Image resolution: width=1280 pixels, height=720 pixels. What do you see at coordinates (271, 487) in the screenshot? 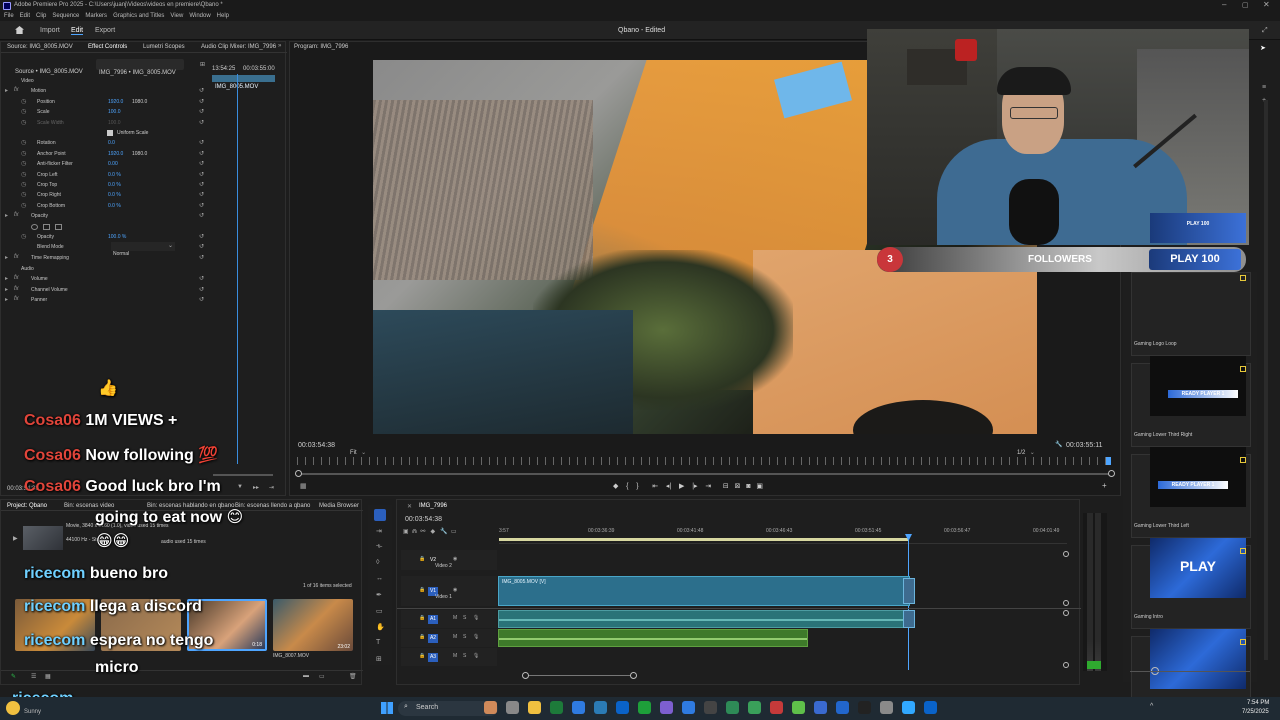
I see `export-frame-icon: ⇥` at bounding box center [271, 487].